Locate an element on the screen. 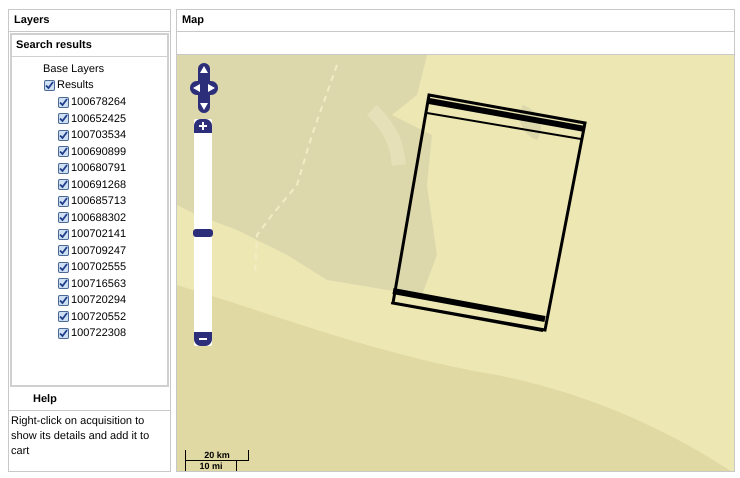 Image resolution: width=740 pixels, height=478 pixels. tree-item: 100703534 is located at coordinates (98, 135).